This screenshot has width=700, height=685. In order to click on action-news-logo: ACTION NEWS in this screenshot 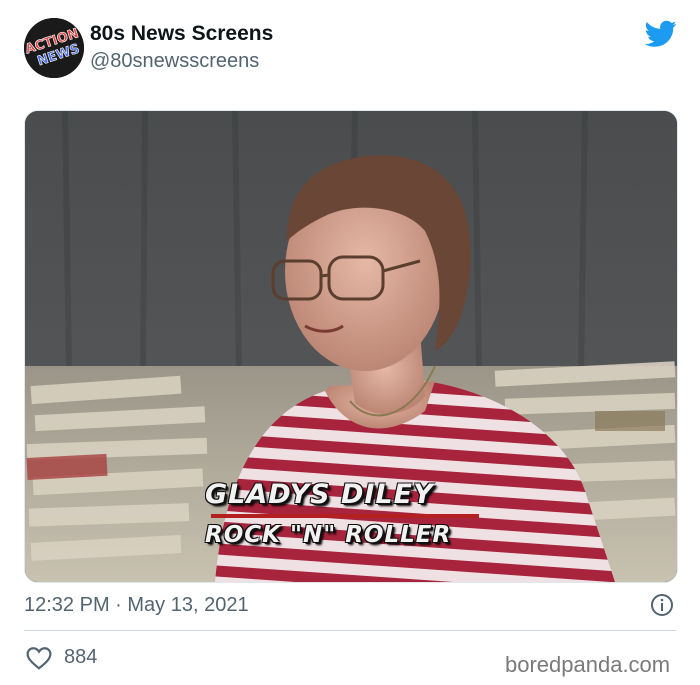, I will do `click(54, 48)`.